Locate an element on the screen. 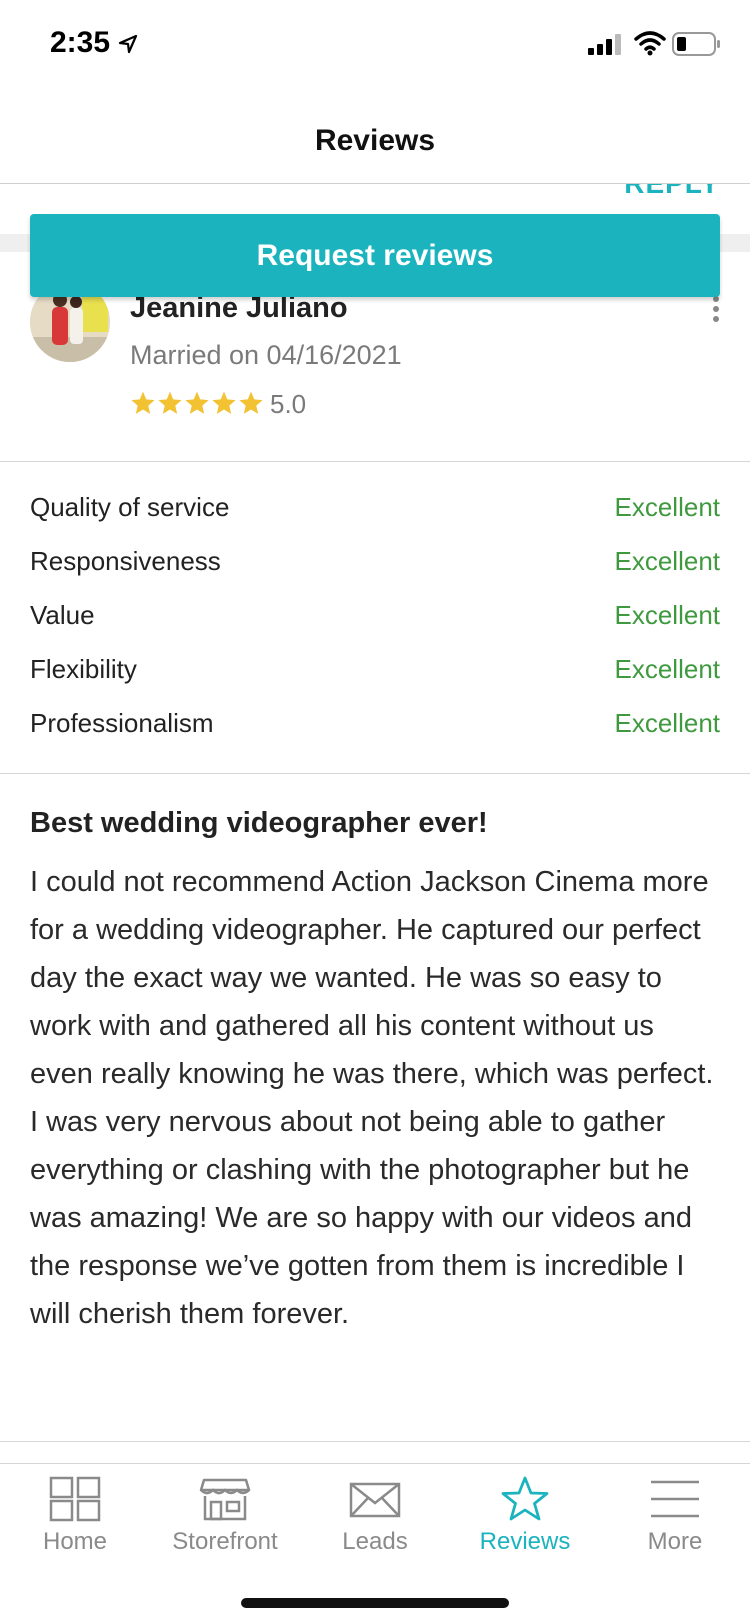  tab-label: More is located at coordinates (675, 1541).